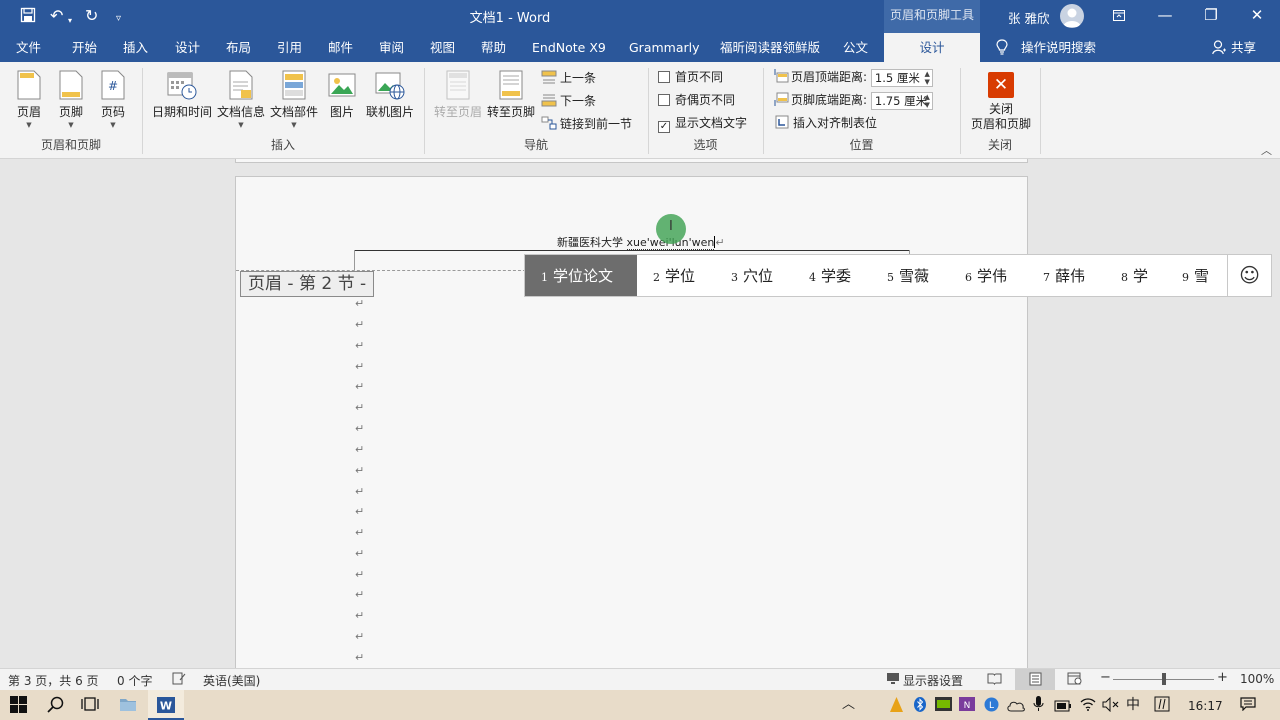 The image size is (1280, 720). What do you see at coordinates (664, 47) in the screenshot?
I see `tab-grammarly: Grammarly` at bounding box center [664, 47].